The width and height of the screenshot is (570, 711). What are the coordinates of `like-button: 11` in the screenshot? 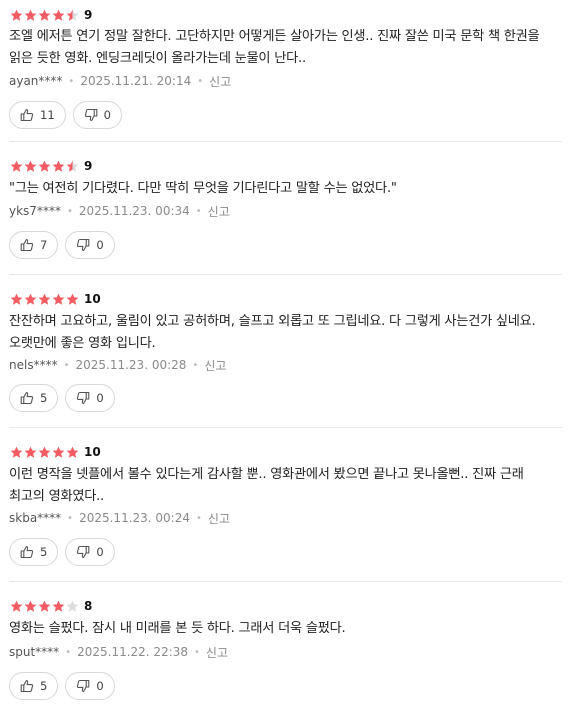 It's located at (37, 115).